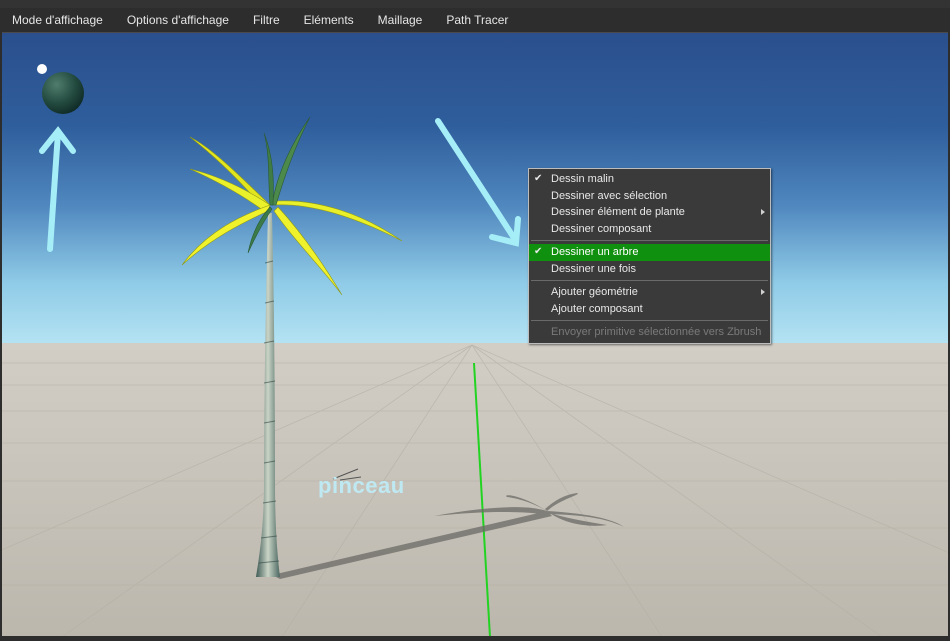 The image size is (950, 641). Describe the element at coordinates (593, 268) in the screenshot. I see `menu-item-label: Dessiner une fois` at that location.